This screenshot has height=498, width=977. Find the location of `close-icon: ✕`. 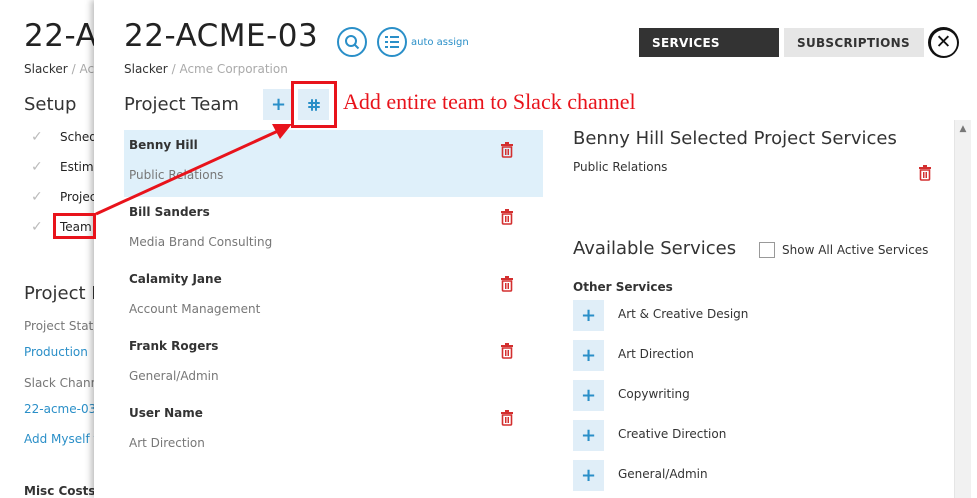

close-icon: ✕ is located at coordinates (943, 42).